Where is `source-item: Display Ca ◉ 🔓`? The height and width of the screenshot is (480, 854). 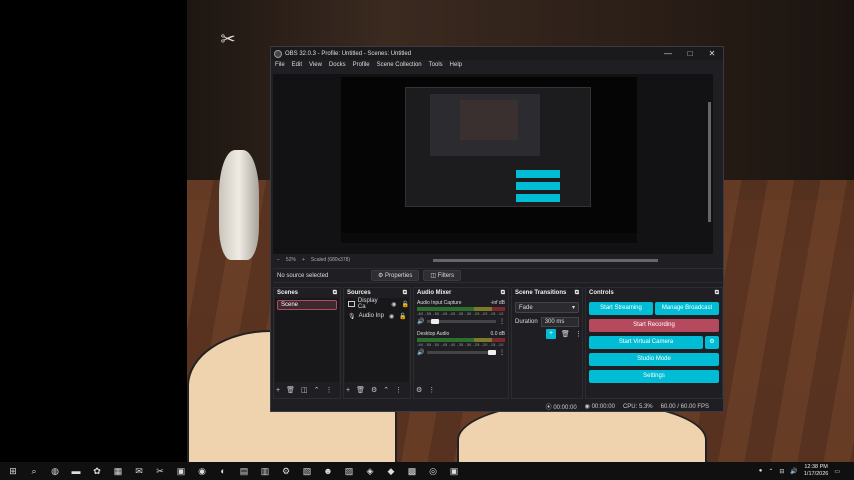
source-item: Display Ca ◉ 🔓 is located at coordinates (377, 304).